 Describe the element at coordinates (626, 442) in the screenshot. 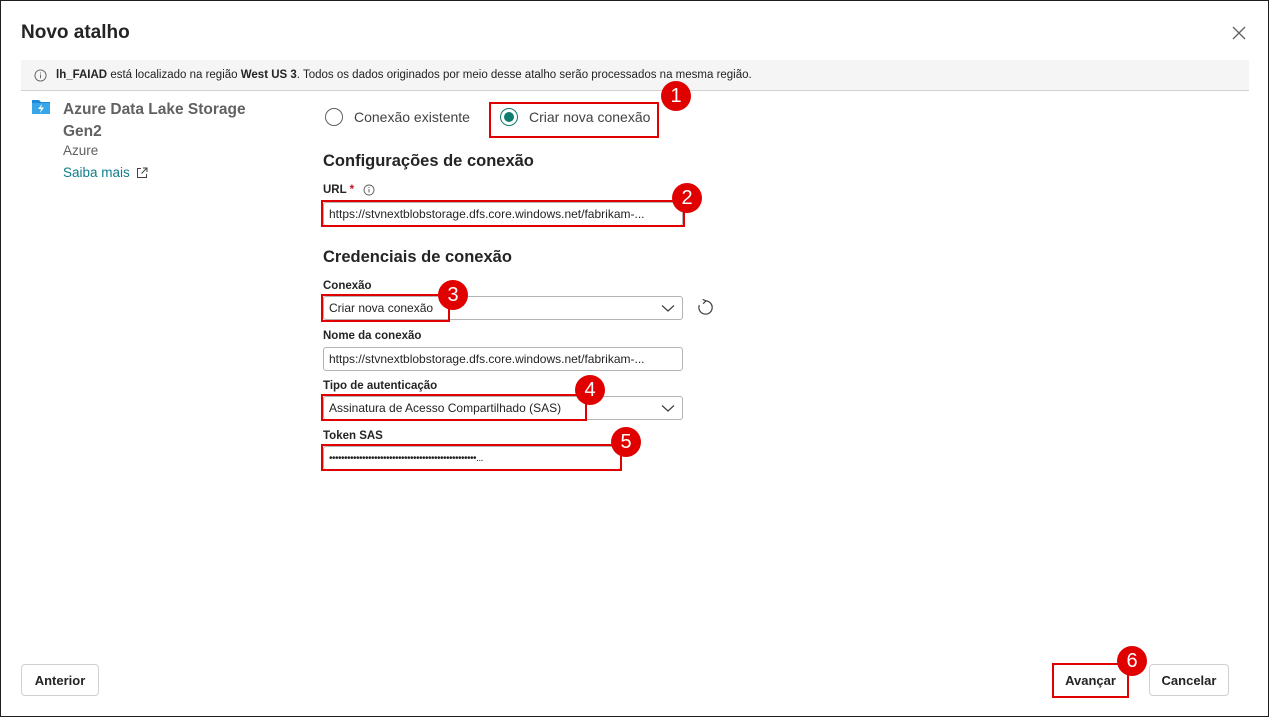

I see `annotation-badge-5: 5` at that location.